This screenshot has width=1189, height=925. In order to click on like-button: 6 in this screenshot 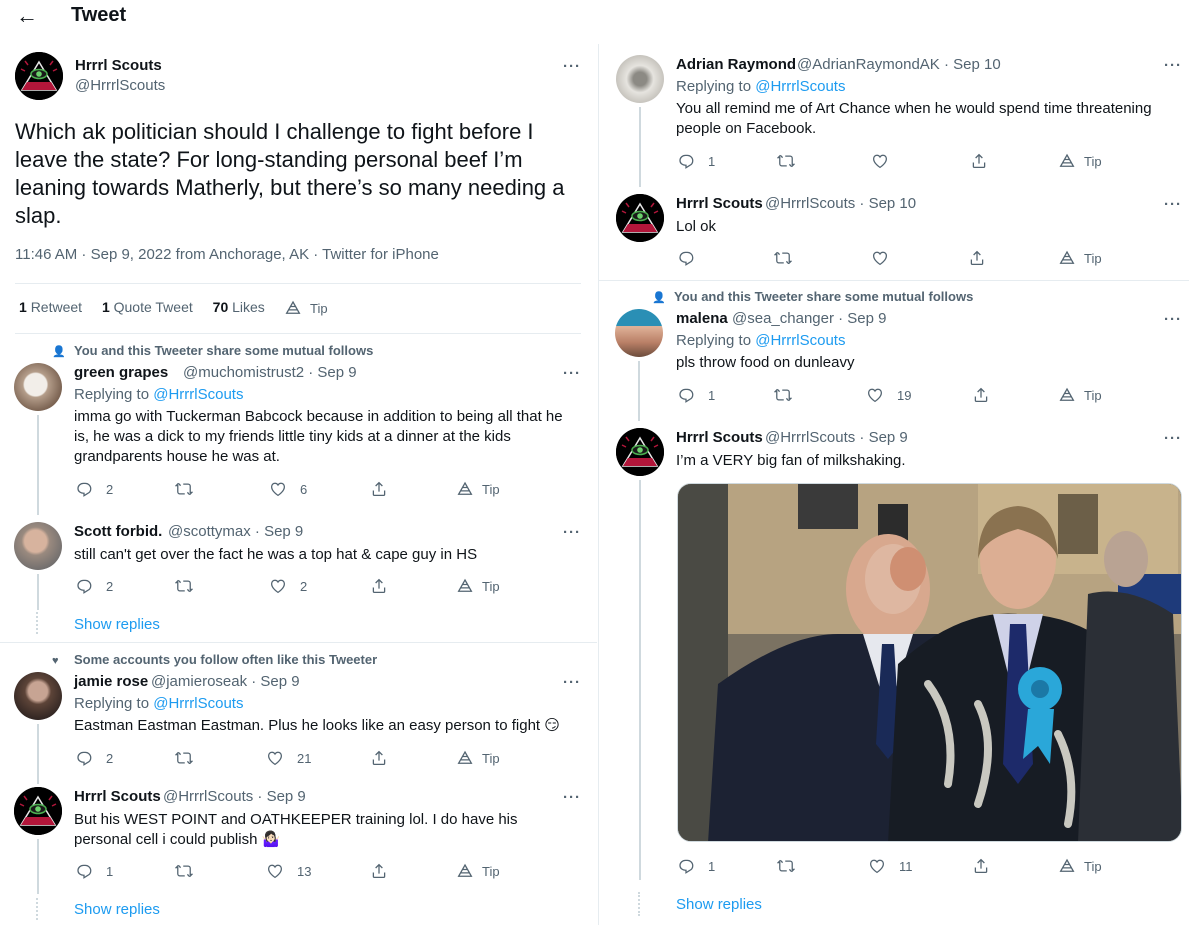, I will do `click(288, 489)`.